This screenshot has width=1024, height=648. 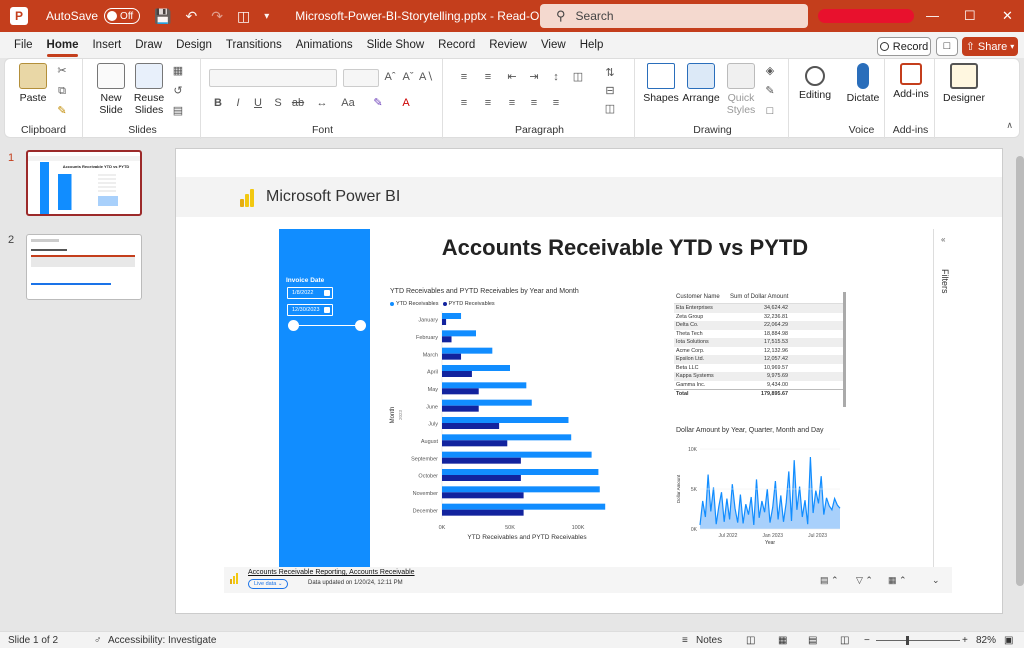 I want to click on font-name-input, so click(x=273, y=78).